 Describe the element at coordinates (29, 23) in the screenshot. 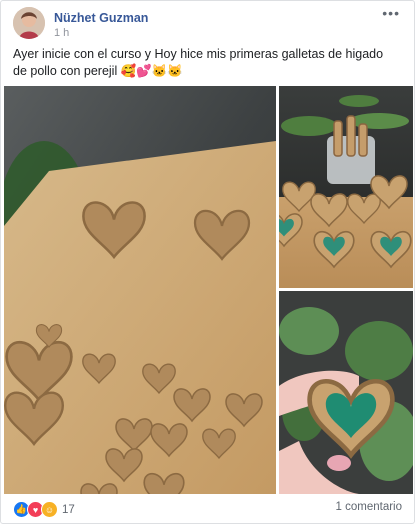

I see `avatar` at that location.